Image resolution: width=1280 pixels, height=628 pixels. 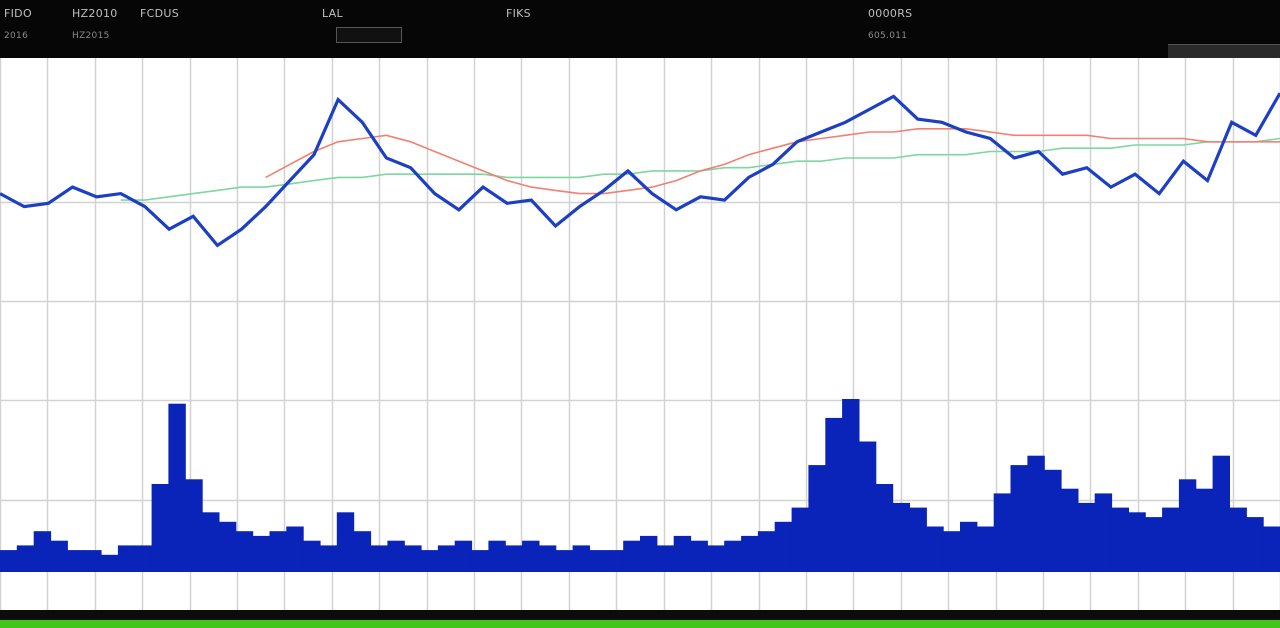 I want to click on header-field-1: FIDO, so click(x=18, y=14).